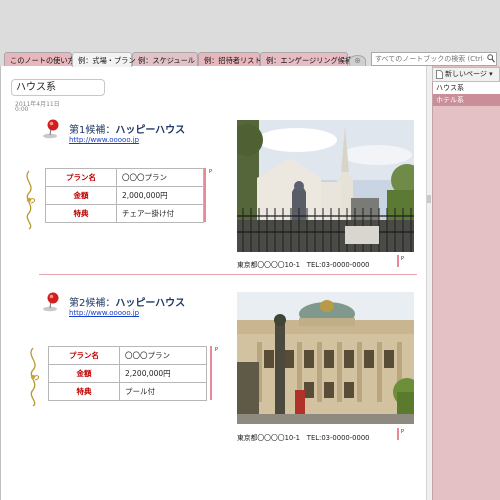 This screenshot has width=500, height=500. Describe the element at coordinates (160, 213) in the screenshot. I see `benefit-value: チェアー掛け付` at that location.